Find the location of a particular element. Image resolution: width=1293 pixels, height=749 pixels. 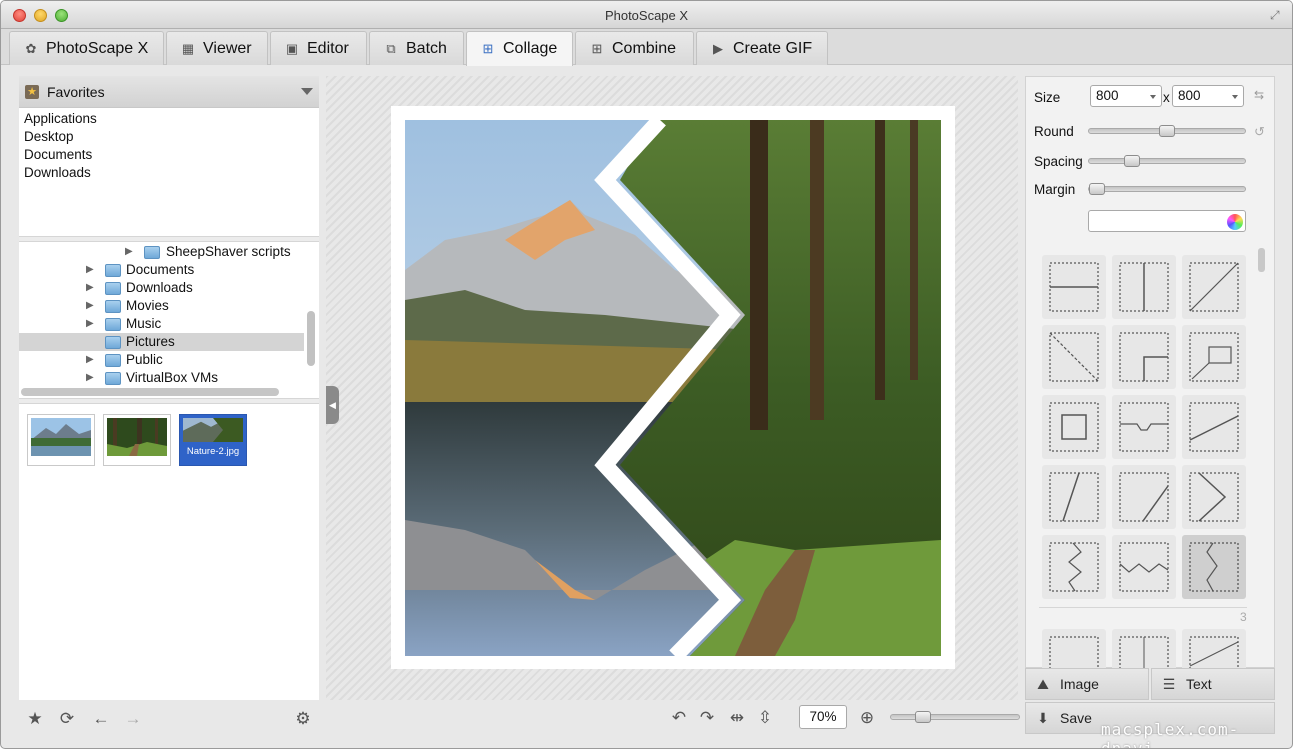

tree-row: ▶ Music is located at coordinates (161, 324).